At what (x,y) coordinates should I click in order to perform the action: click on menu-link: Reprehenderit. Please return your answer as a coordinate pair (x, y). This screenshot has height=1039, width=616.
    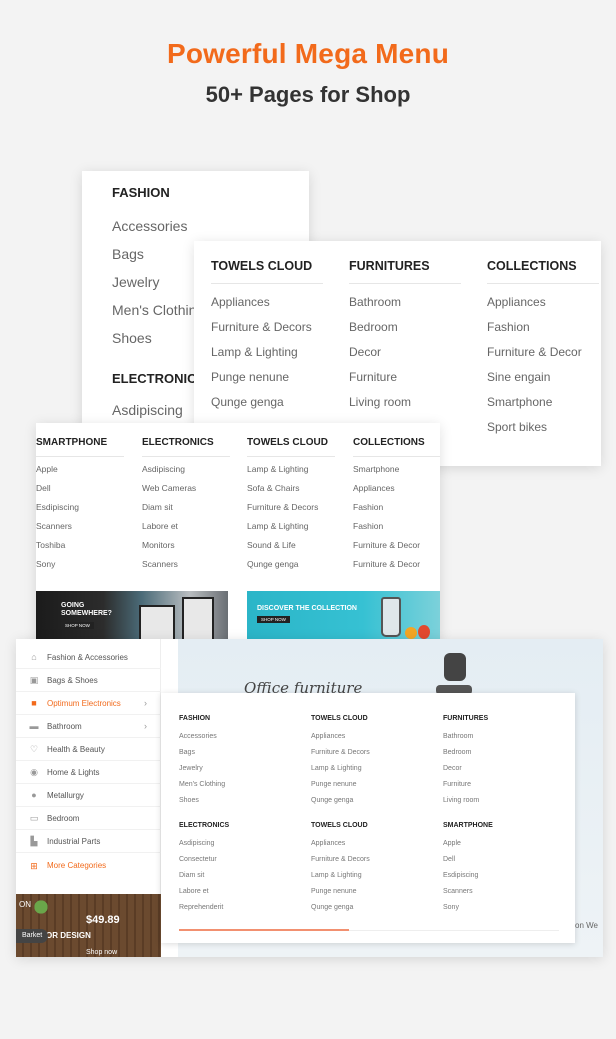
    Looking at the image, I should click on (239, 908).